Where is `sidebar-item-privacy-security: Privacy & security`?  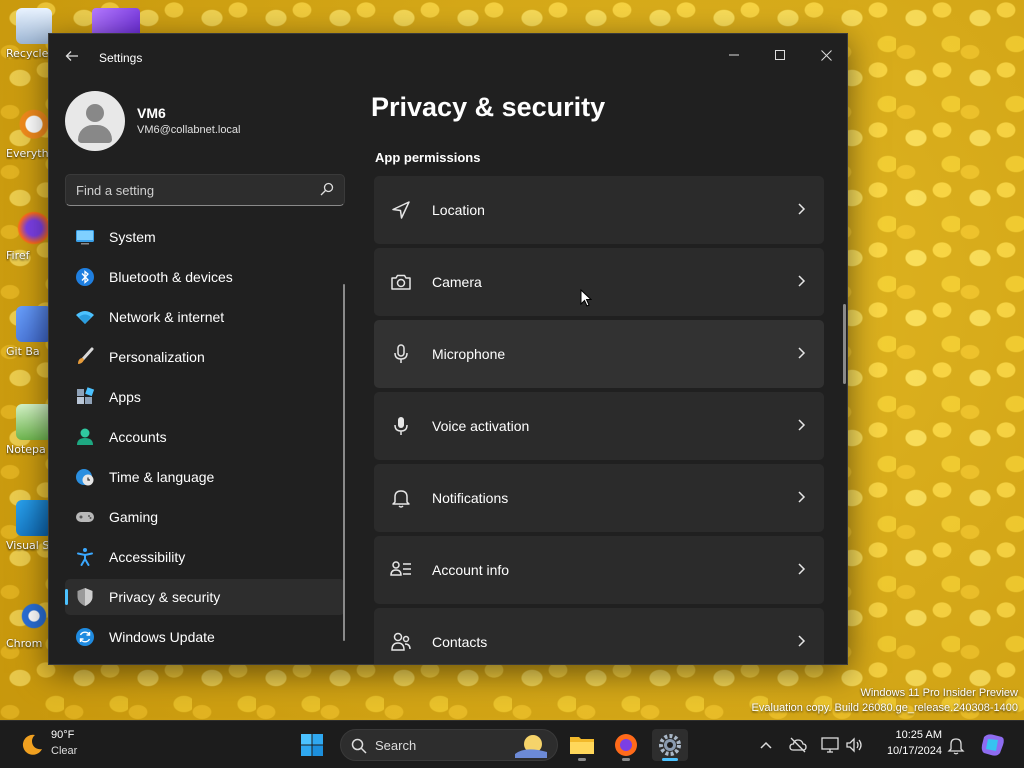
sidebar-item-privacy-security: Privacy & security is located at coordinates (205, 597).